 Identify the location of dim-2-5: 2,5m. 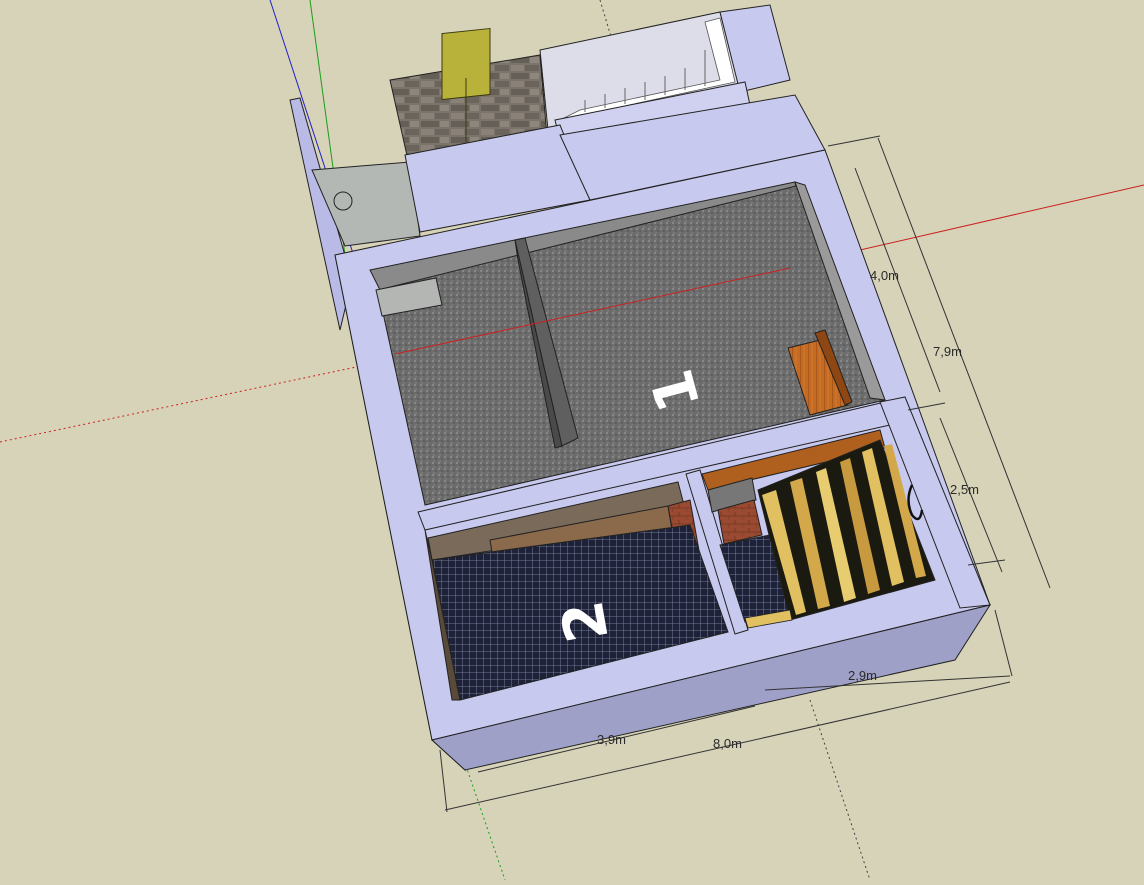
(964, 489).